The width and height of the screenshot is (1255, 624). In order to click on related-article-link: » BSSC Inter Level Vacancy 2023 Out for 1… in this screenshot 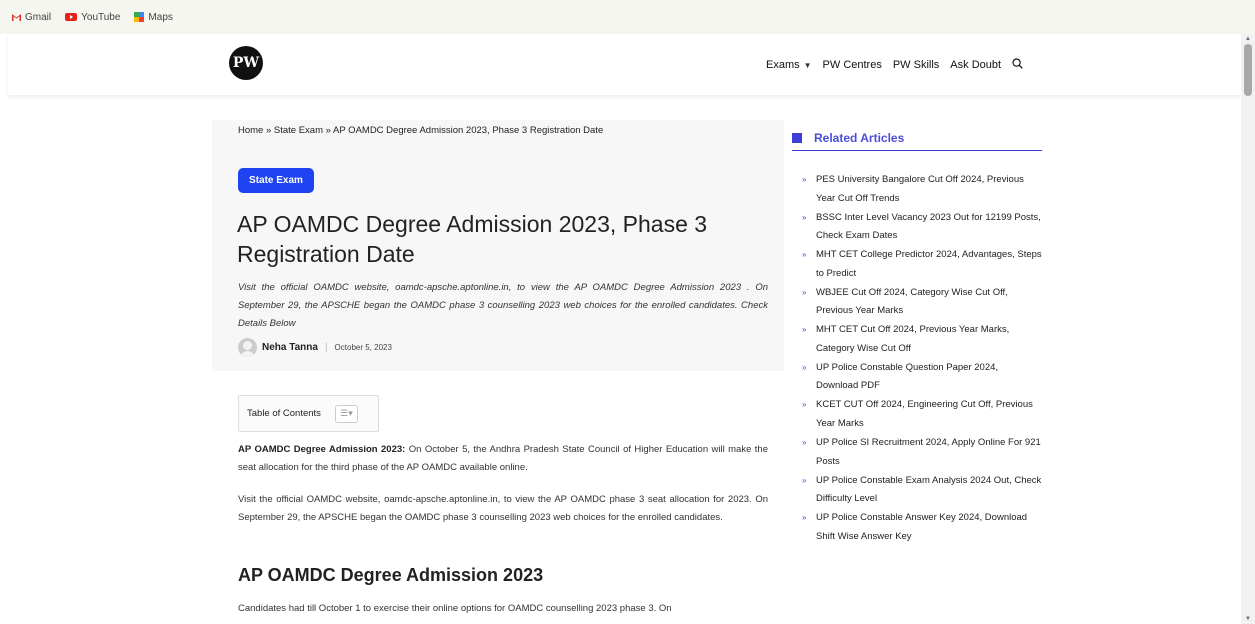, I will do `click(922, 227)`.